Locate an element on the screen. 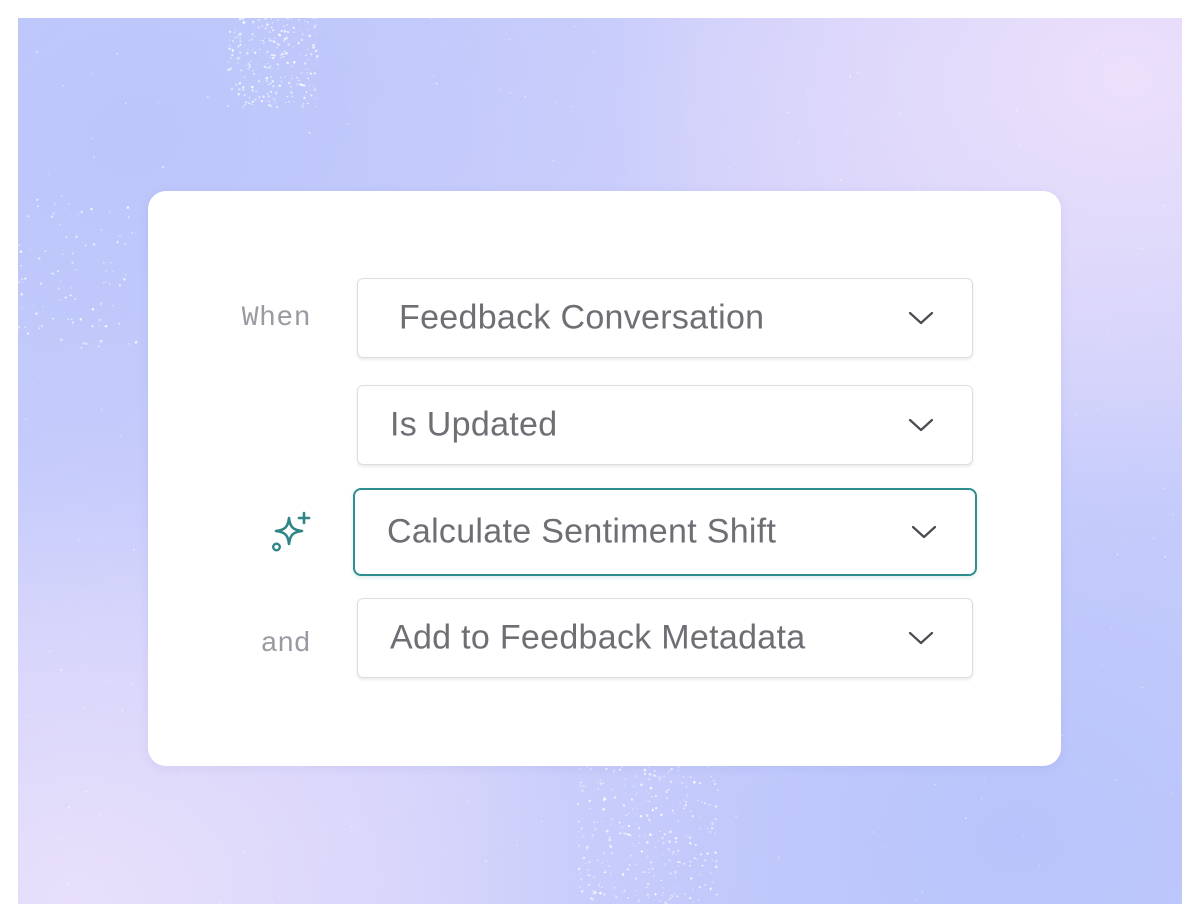 The width and height of the screenshot is (1200, 922). output-value: Add to Feedback Metadata is located at coordinates (598, 637).